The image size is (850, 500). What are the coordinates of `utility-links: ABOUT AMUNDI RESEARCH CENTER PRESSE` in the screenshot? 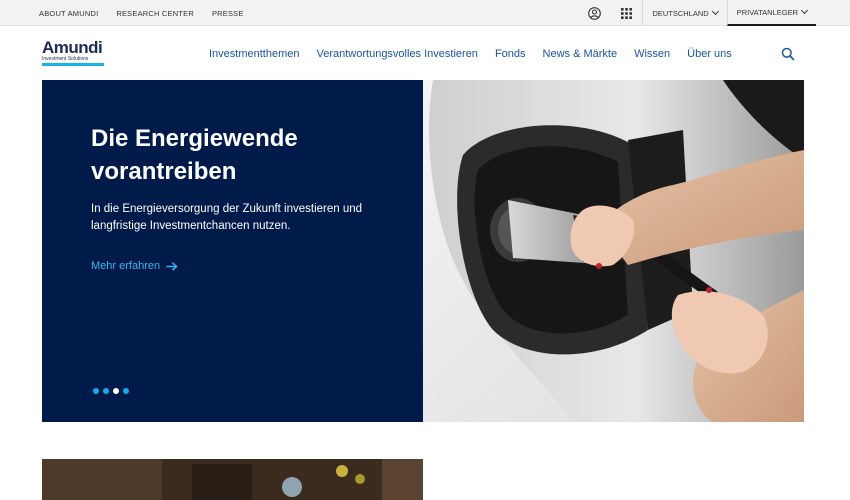 It's located at (141, 13).